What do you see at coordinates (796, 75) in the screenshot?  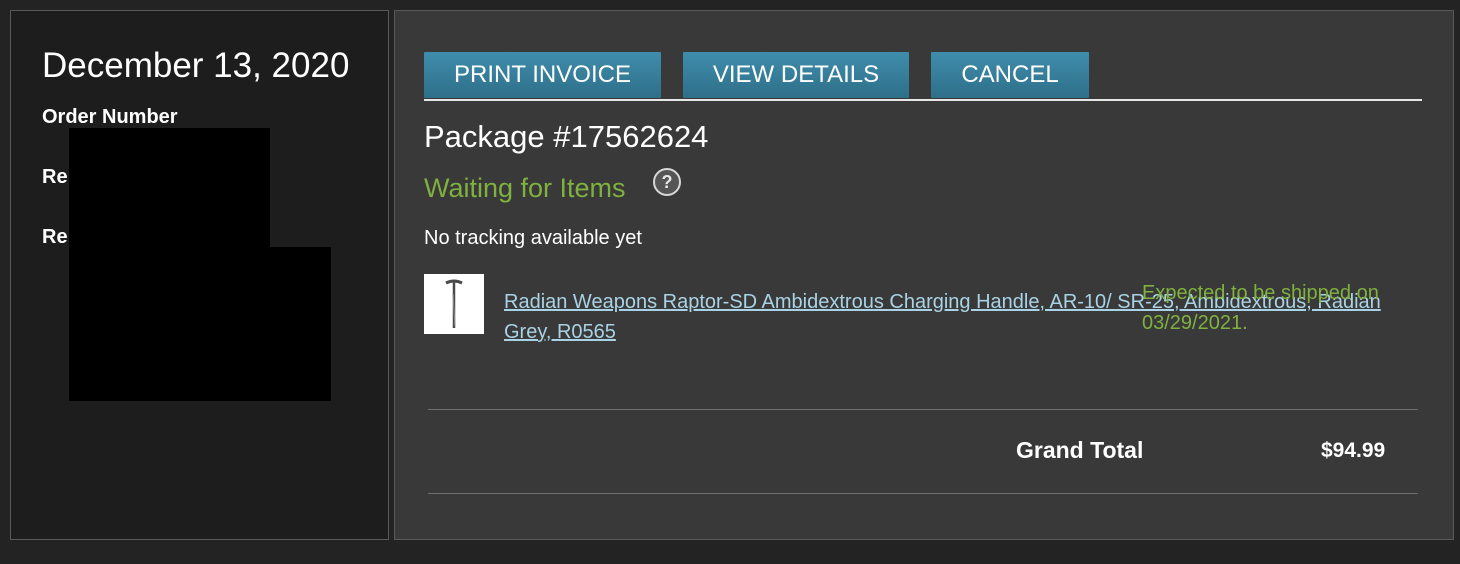 I see `view-details-button: VIEW DETAILS` at bounding box center [796, 75].